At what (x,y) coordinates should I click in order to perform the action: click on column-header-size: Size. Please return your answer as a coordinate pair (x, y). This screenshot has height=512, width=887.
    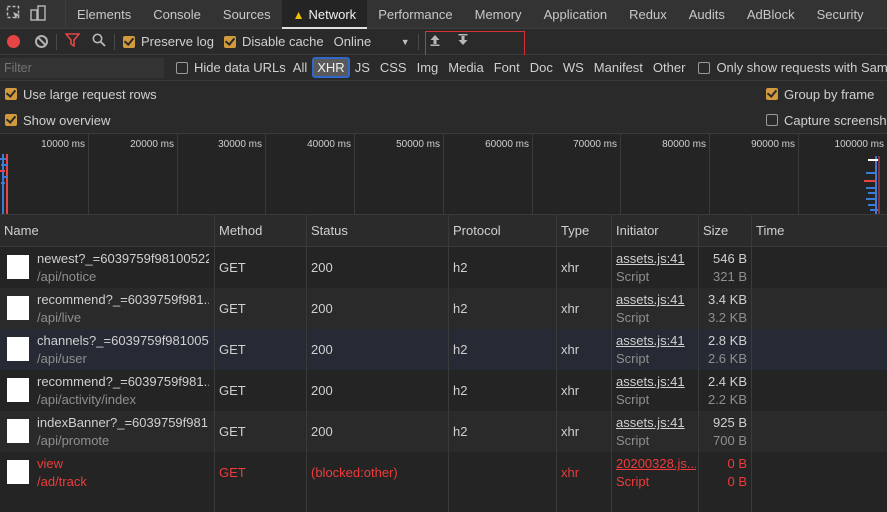
    Looking at the image, I should click on (713, 231).